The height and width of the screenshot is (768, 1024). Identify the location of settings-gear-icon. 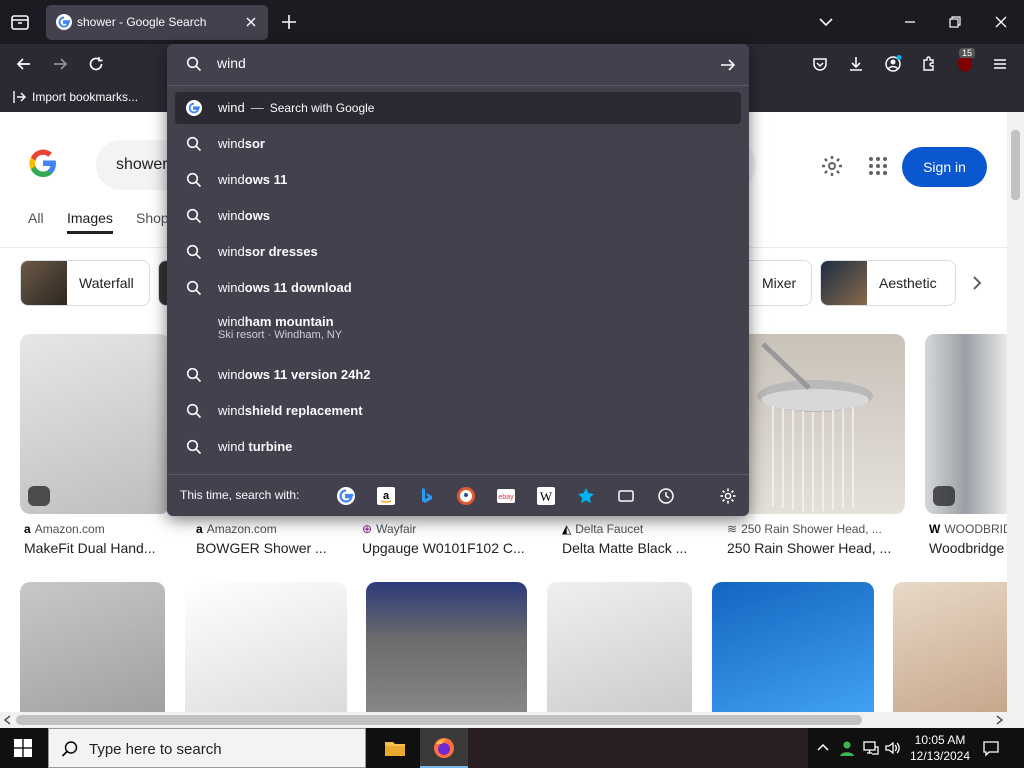
(832, 166).